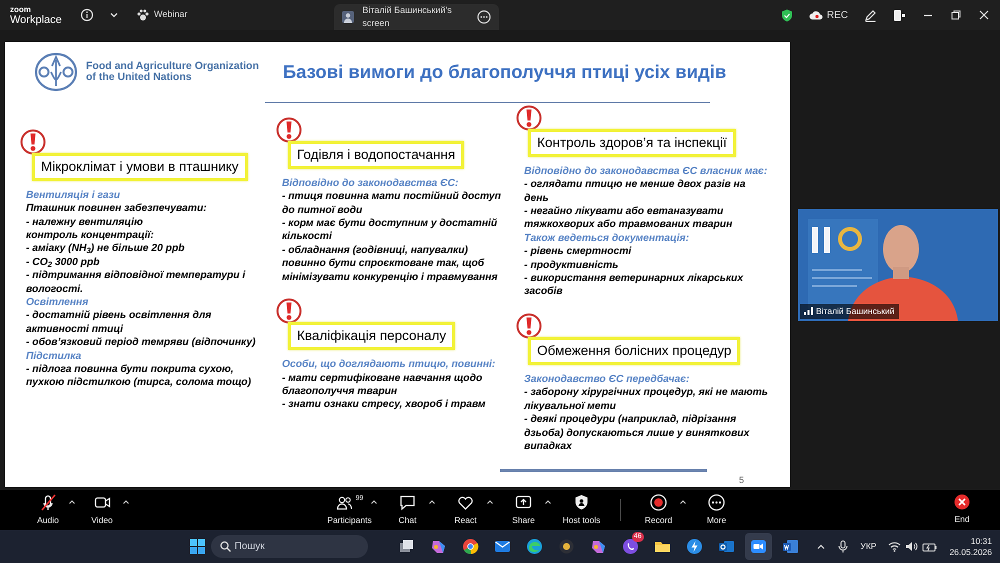  What do you see at coordinates (790, 546) in the screenshot?
I see `document-icon` at bounding box center [790, 546].